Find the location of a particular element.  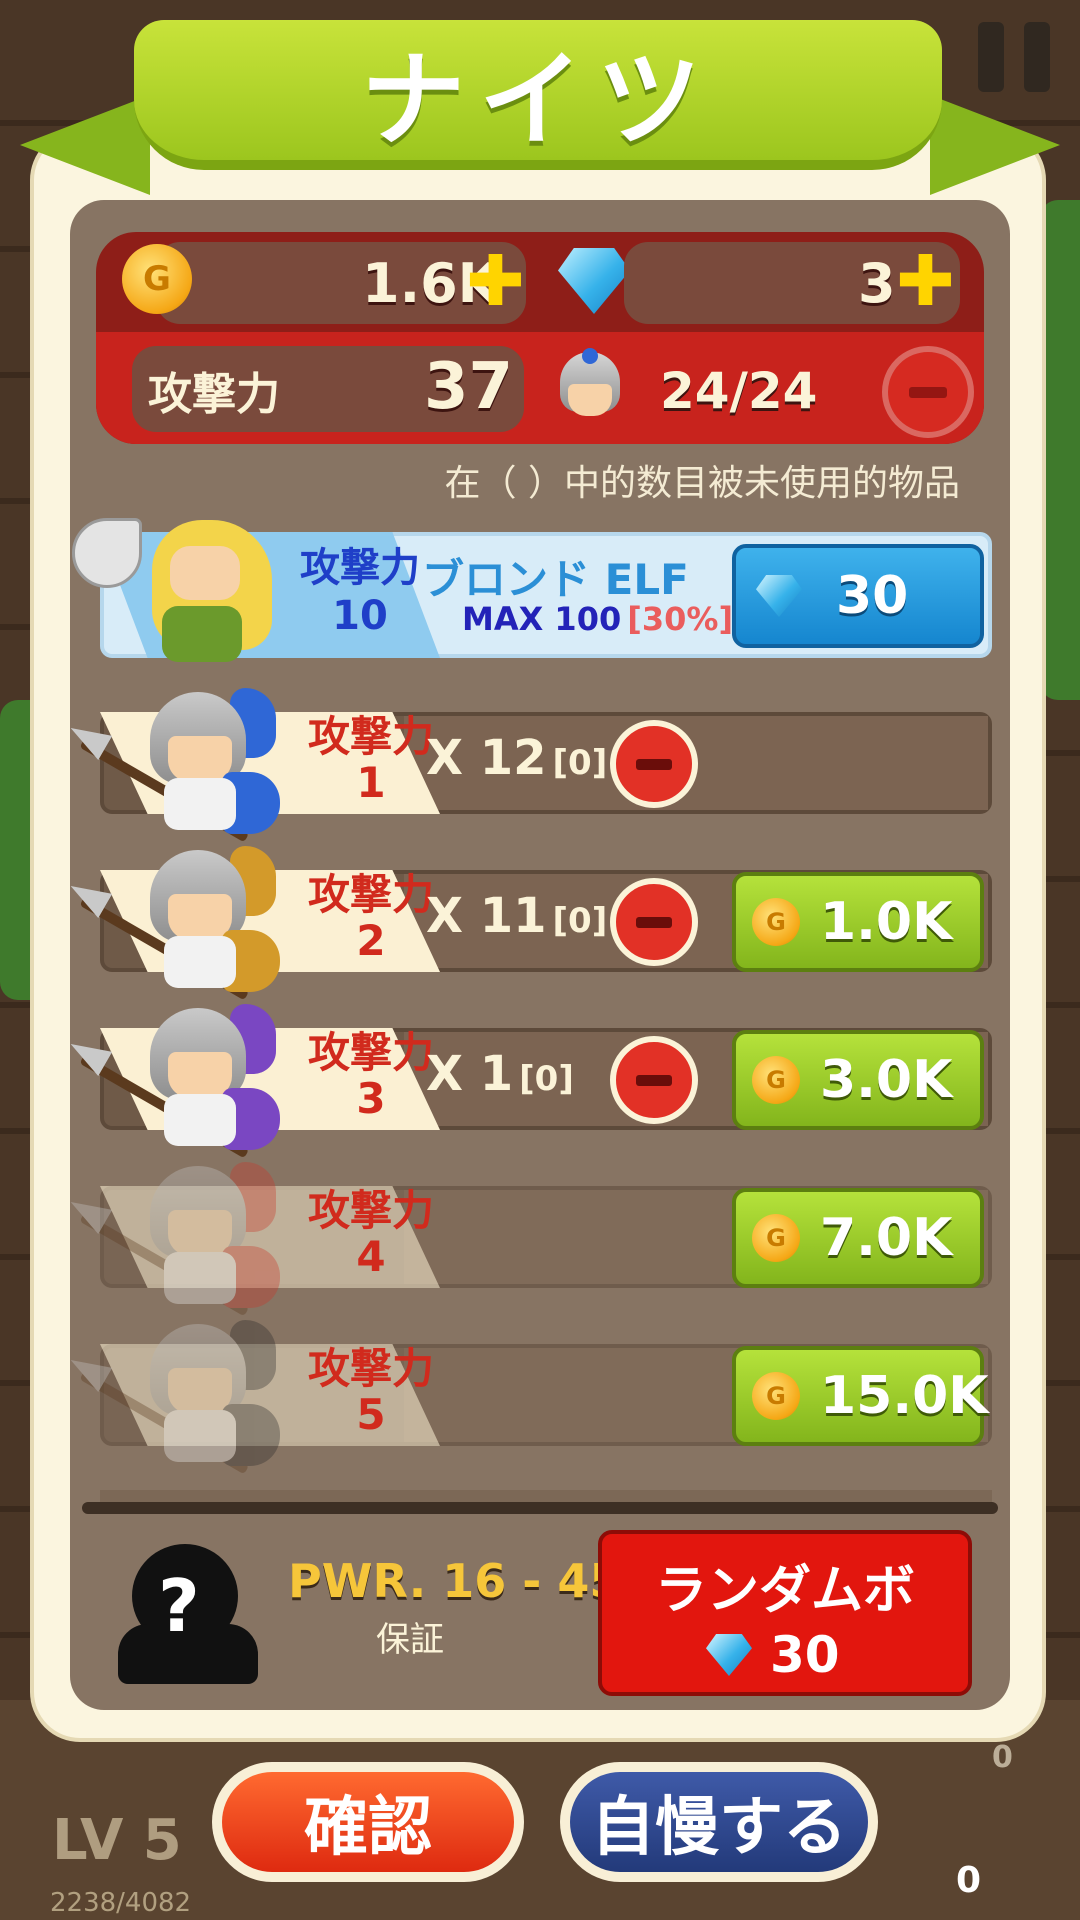

elf-blade is located at coordinates (107, 553).